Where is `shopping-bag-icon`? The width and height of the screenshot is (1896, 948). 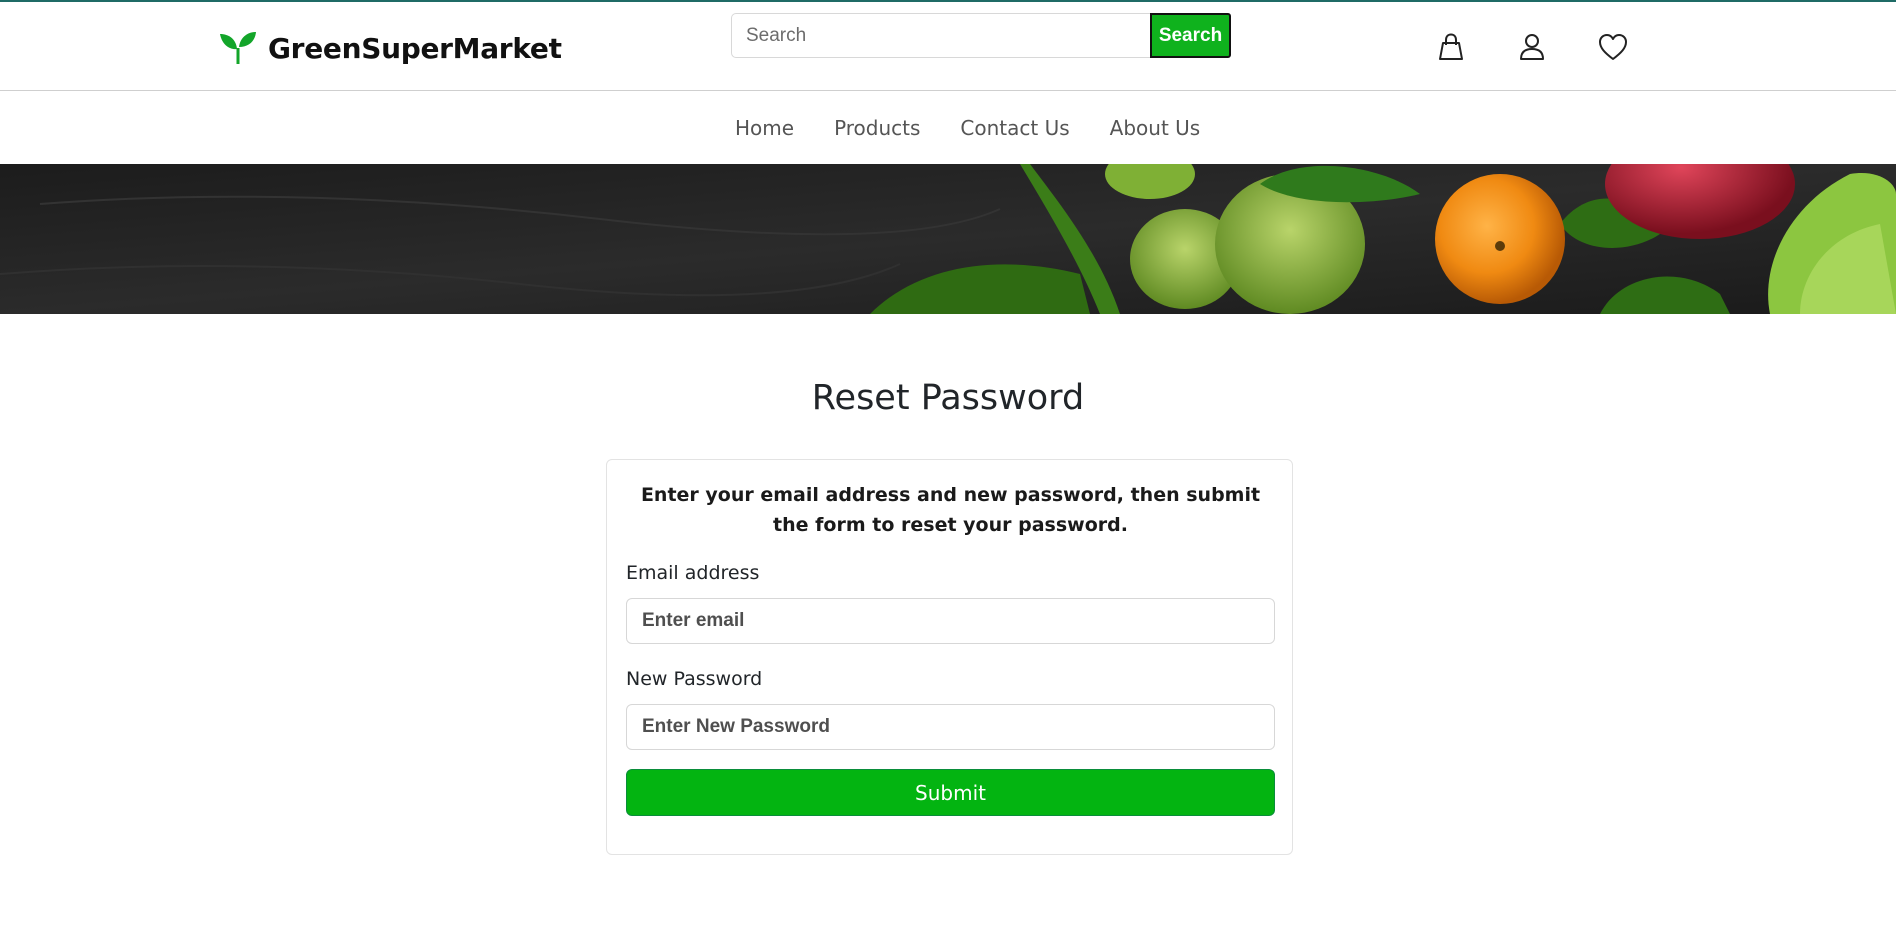 shopping-bag-icon is located at coordinates (1451, 46).